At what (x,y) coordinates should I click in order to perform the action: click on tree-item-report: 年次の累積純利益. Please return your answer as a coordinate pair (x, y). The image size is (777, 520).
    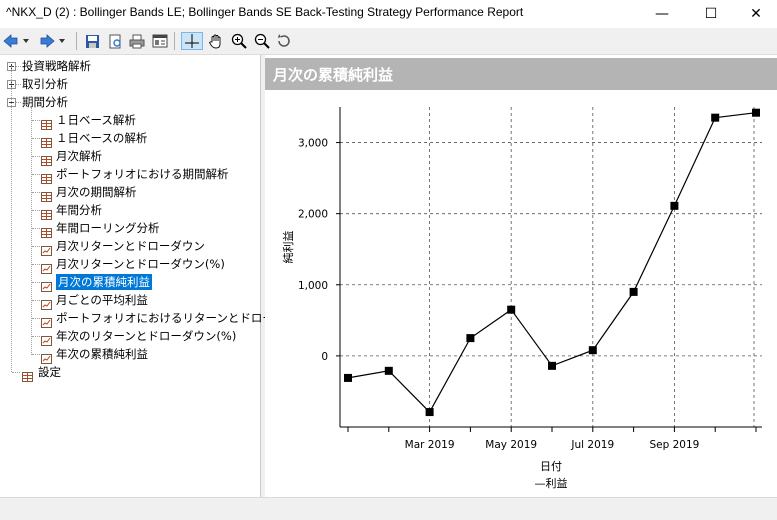
    Looking at the image, I should click on (102, 354).